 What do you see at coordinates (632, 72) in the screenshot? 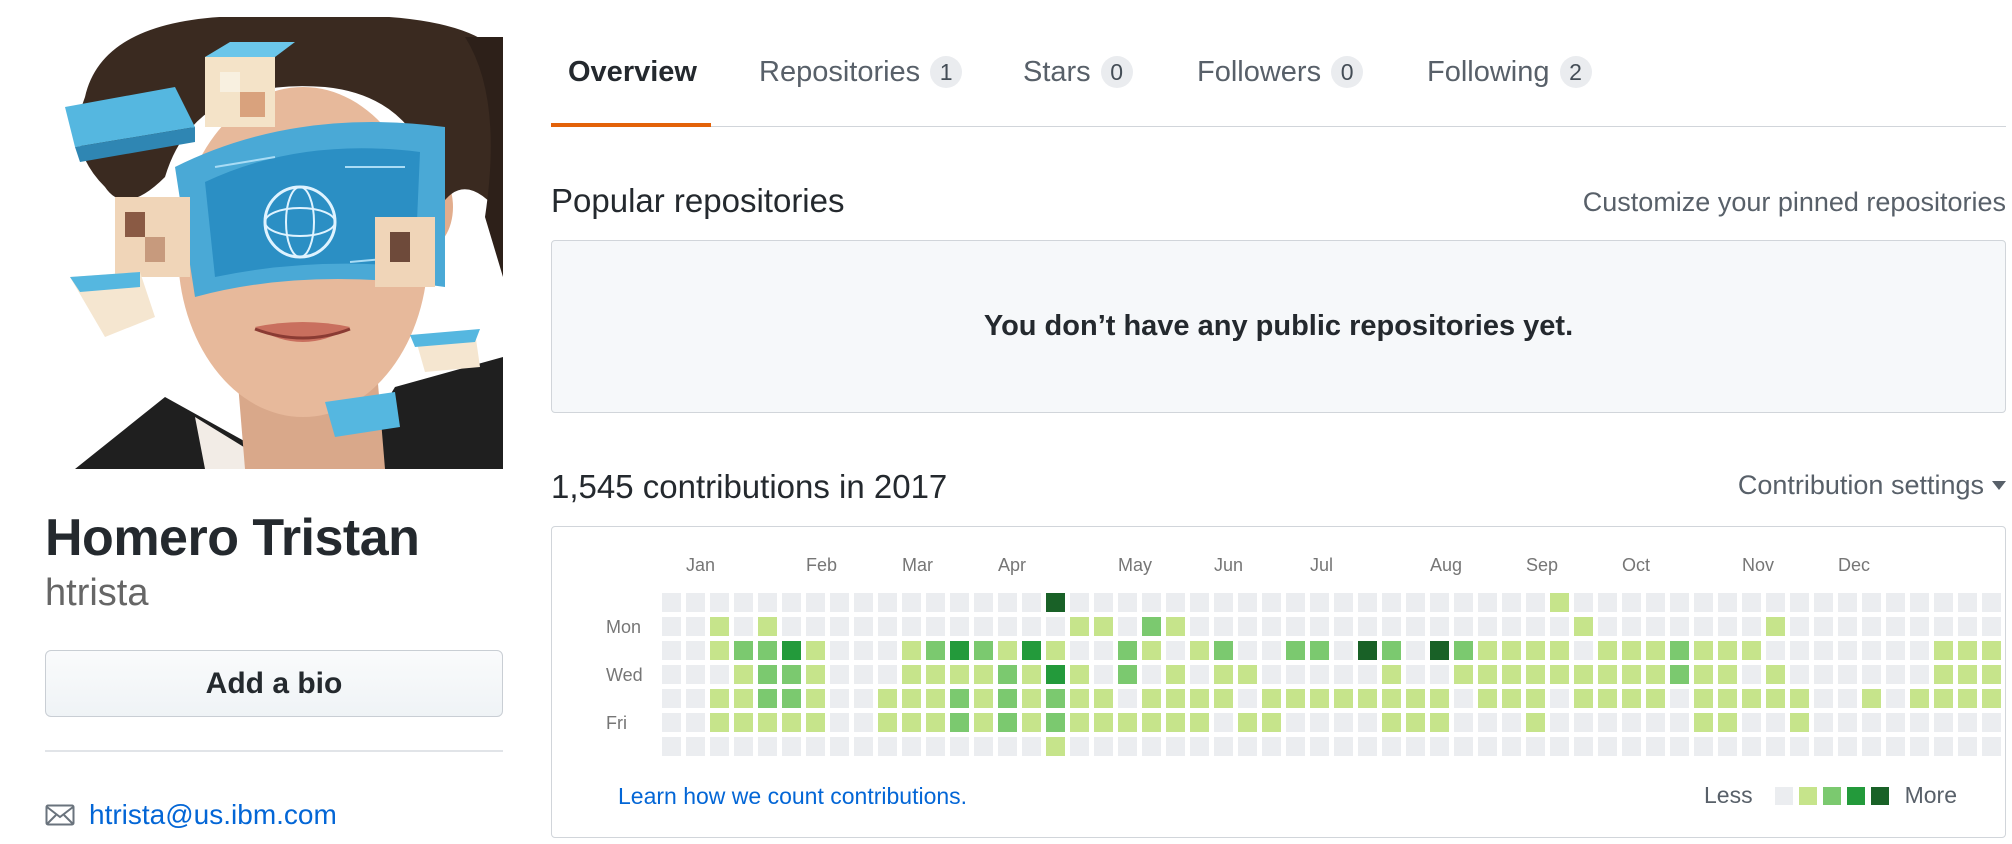
I see `tab-overview: Overview` at bounding box center [632, 72].